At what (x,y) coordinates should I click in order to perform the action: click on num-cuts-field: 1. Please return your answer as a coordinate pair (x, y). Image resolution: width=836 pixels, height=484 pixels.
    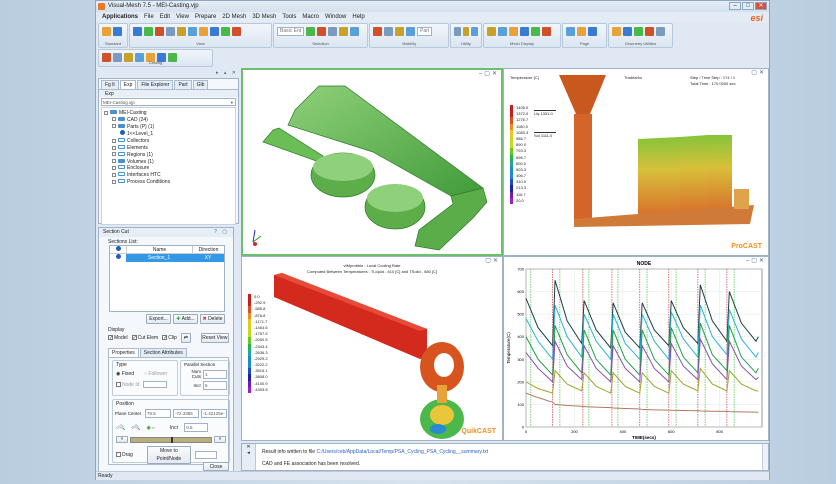
    Looking at the image, I should click on (215, 374).